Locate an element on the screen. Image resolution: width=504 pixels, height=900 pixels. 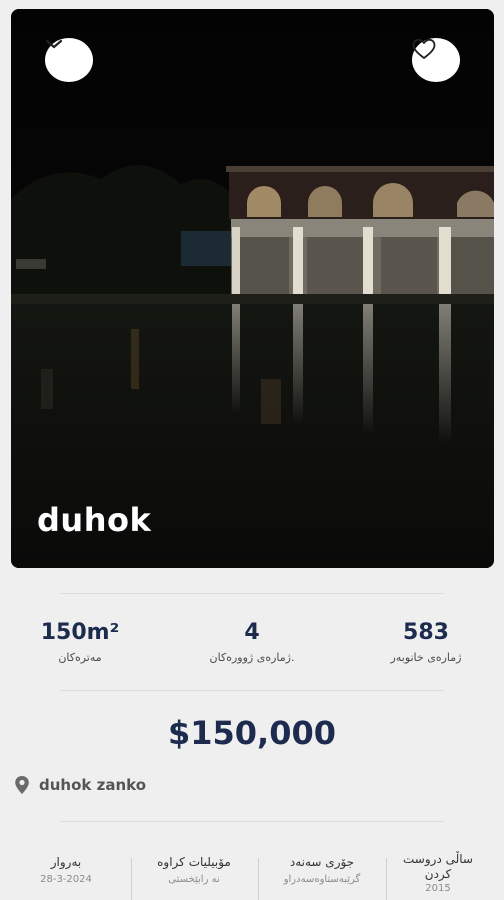
build-year-title: ساڵی دروست کردن is located at coordinates (438, 866).